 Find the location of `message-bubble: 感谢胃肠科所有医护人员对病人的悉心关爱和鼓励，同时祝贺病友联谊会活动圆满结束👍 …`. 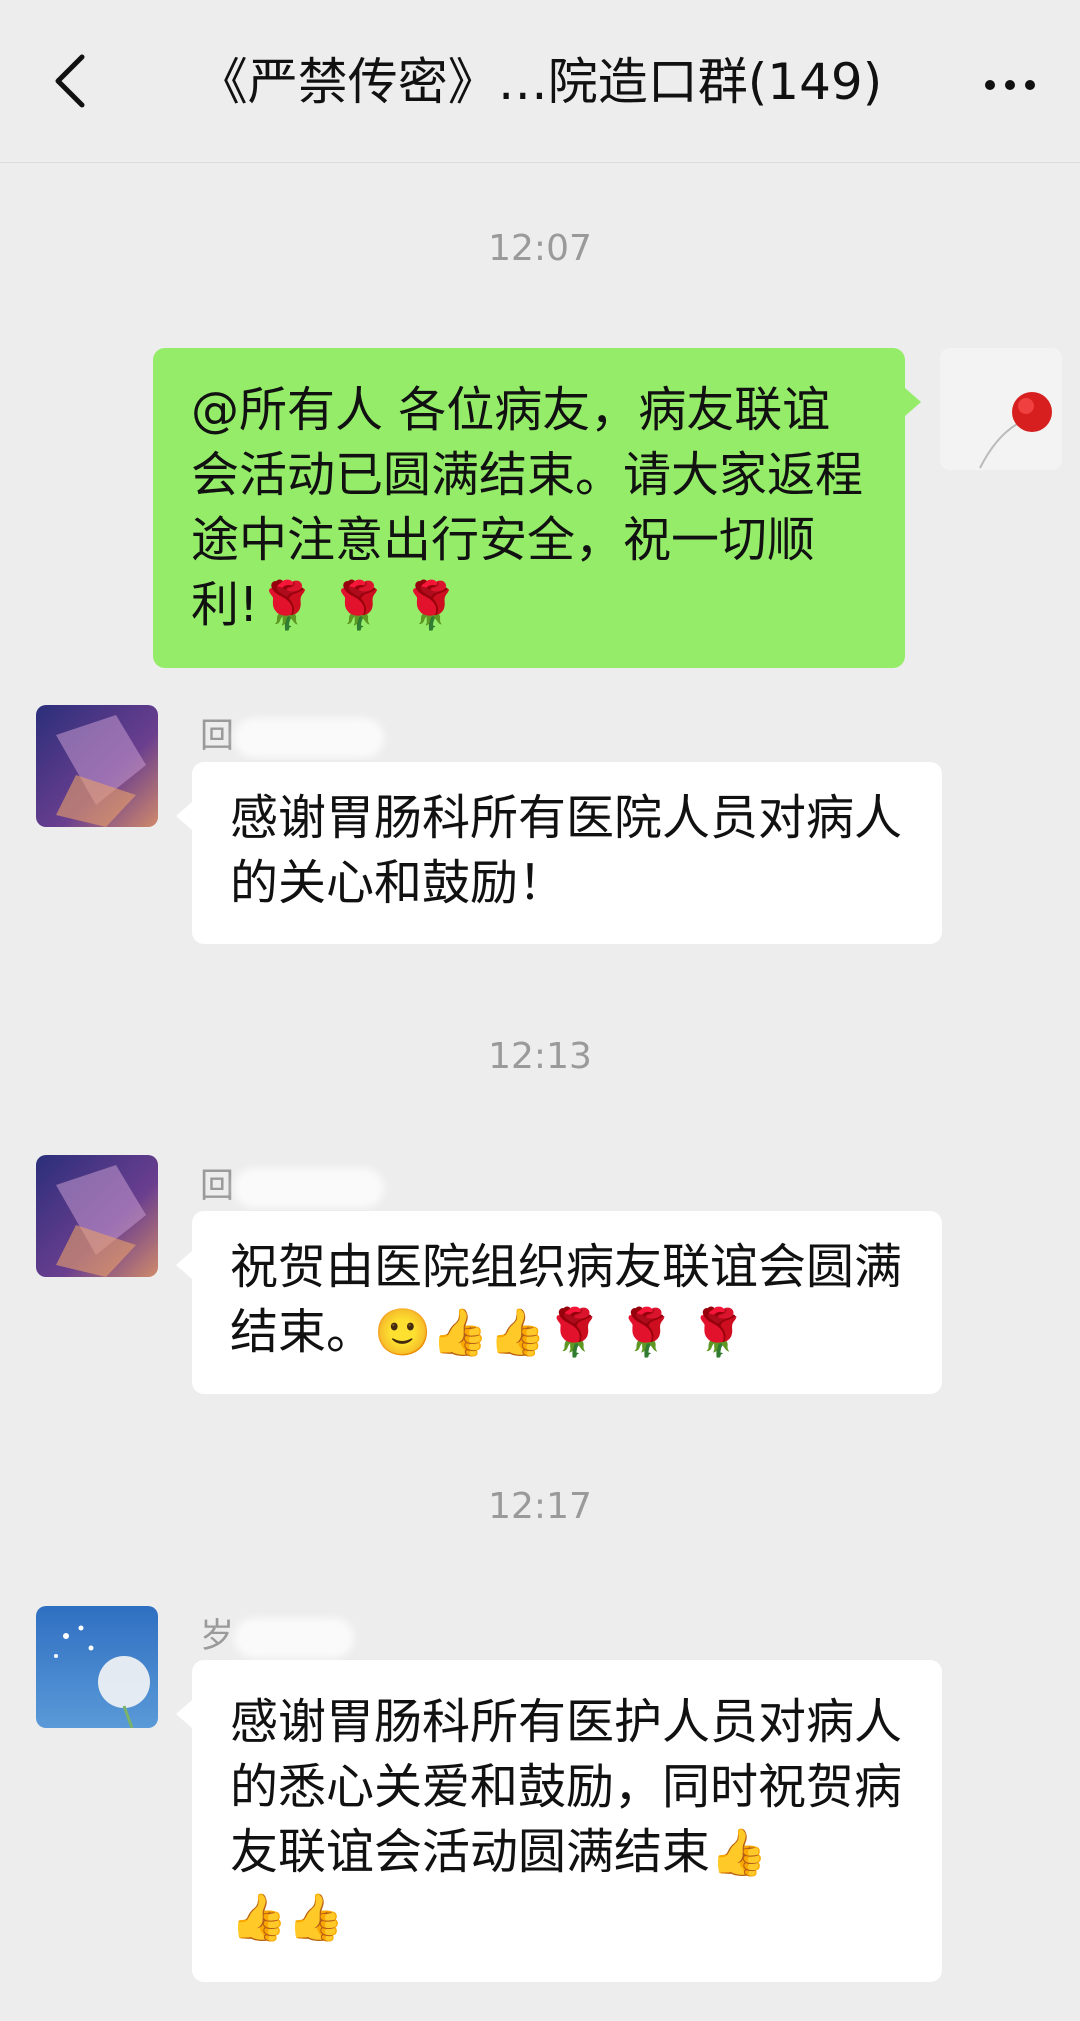

message-bubble: 感谢胃肠科所有医护人员对病人的悉心关爱和鼓励，同时祝贺病友联谊会活动圆满结束👍 … is located at coordinates (559, 1821).